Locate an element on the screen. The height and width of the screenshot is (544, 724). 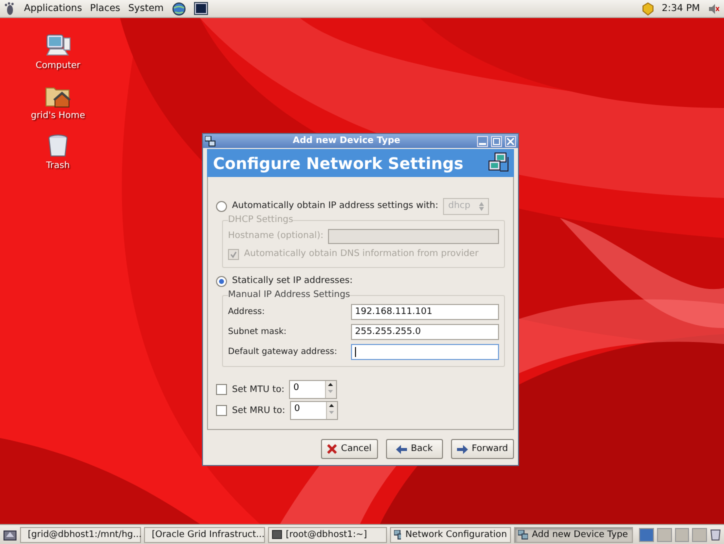
window-title: Add new Device Type is located at coordinates (347, 141).